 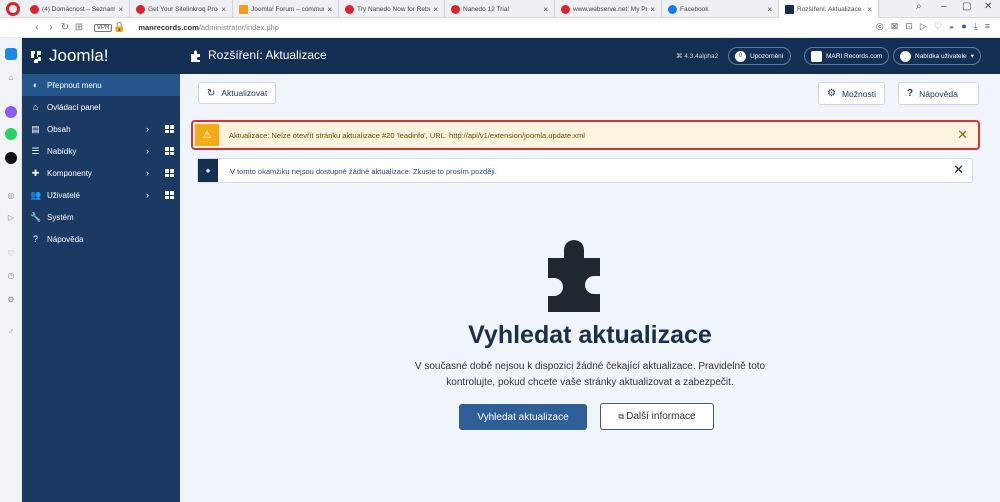 I want to click on notifications-count: 0, so click(x=740, y=56).